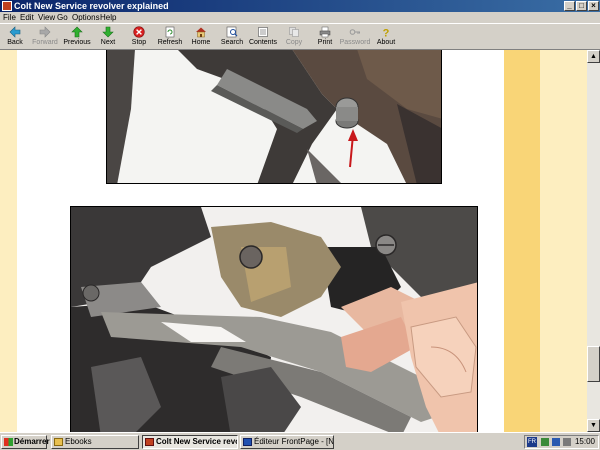 The image size is (600, 450). Describe the element at coordinates (325, 42) in the screenshot. I see `print-label: Print` at that location.